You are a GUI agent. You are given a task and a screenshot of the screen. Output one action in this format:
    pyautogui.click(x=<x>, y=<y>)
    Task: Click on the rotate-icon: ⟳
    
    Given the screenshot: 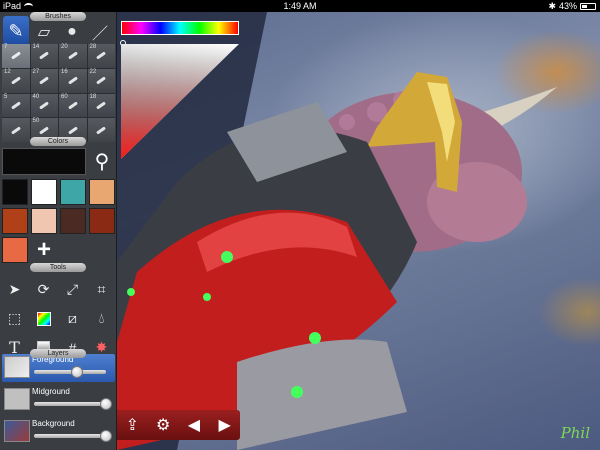 What is the action you would take?
    pyautogui.click(x=43, y=289)
    